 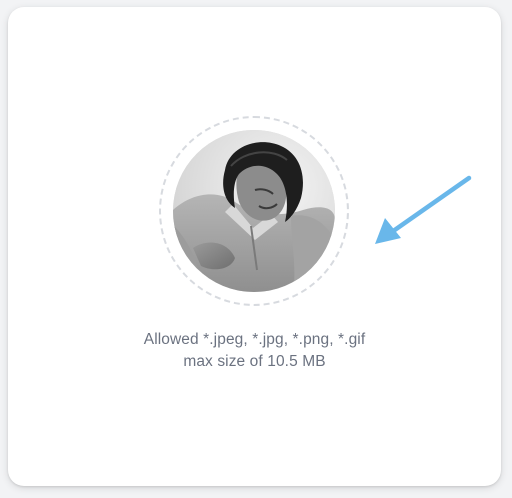 I want to click on avatar-photo, so click(x=254, y=211).